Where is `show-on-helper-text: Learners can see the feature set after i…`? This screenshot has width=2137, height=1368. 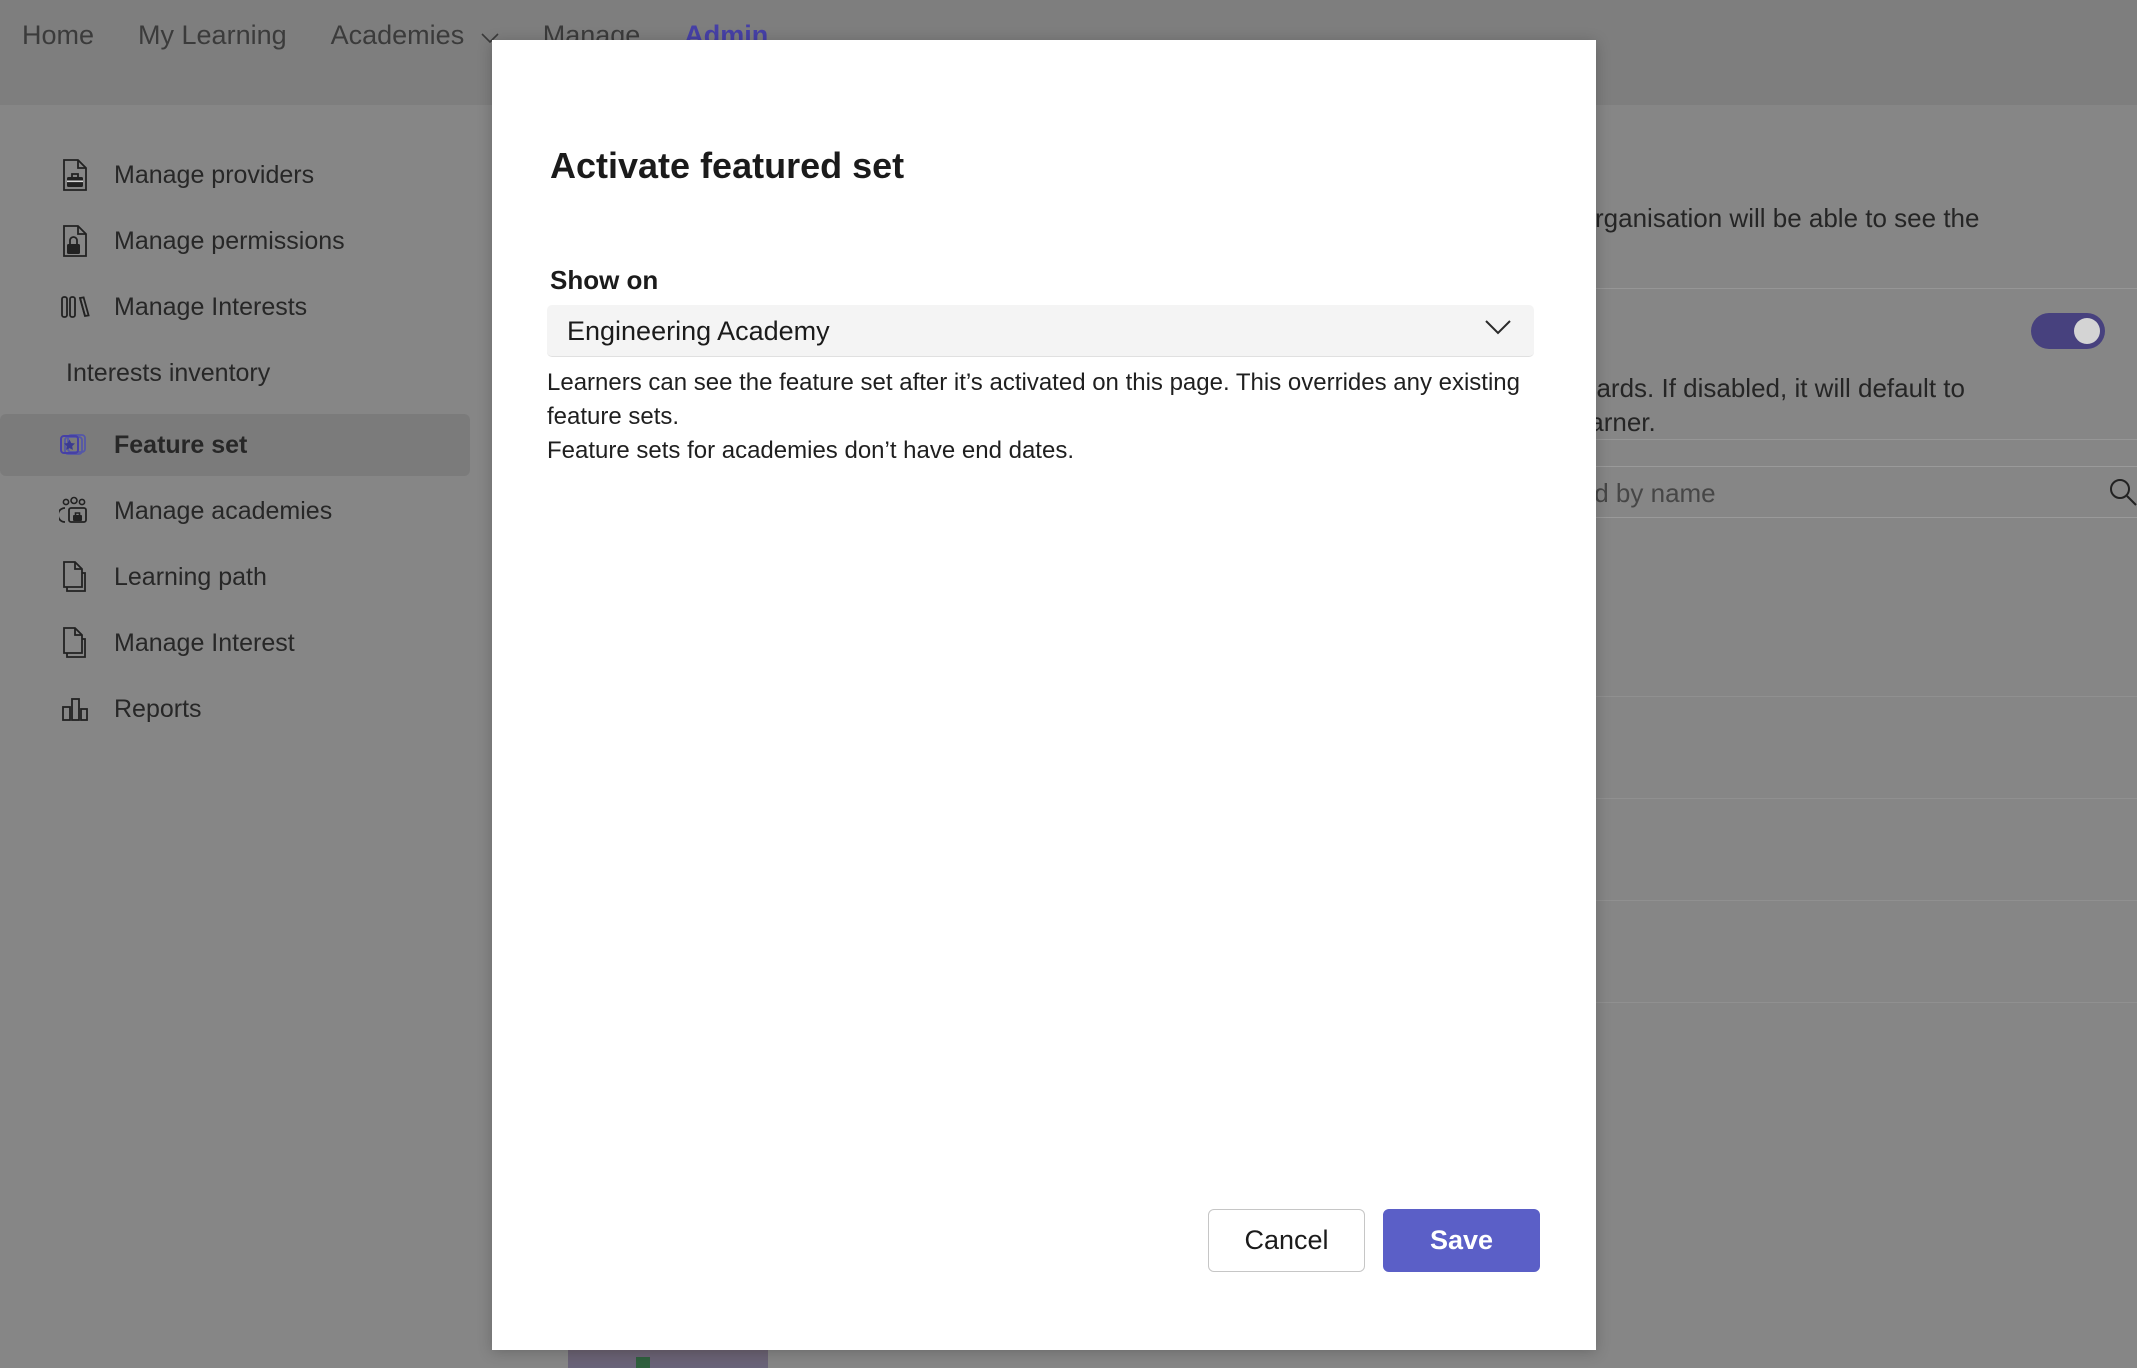 show-on-helper-text: Learners can see the feature set after i… is located at coordinates (1043, 417).